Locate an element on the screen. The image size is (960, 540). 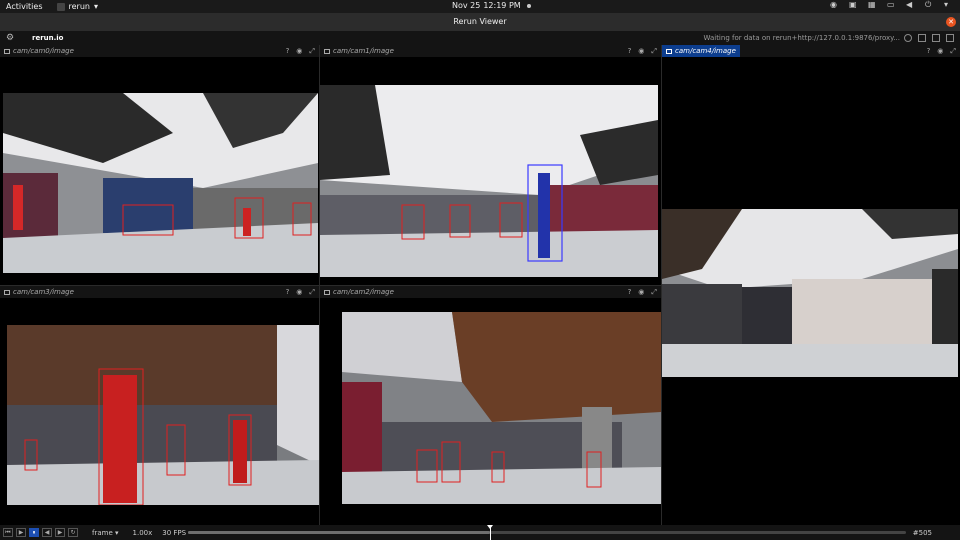
display-icon: ▭ is located at coordinates (891, 5).